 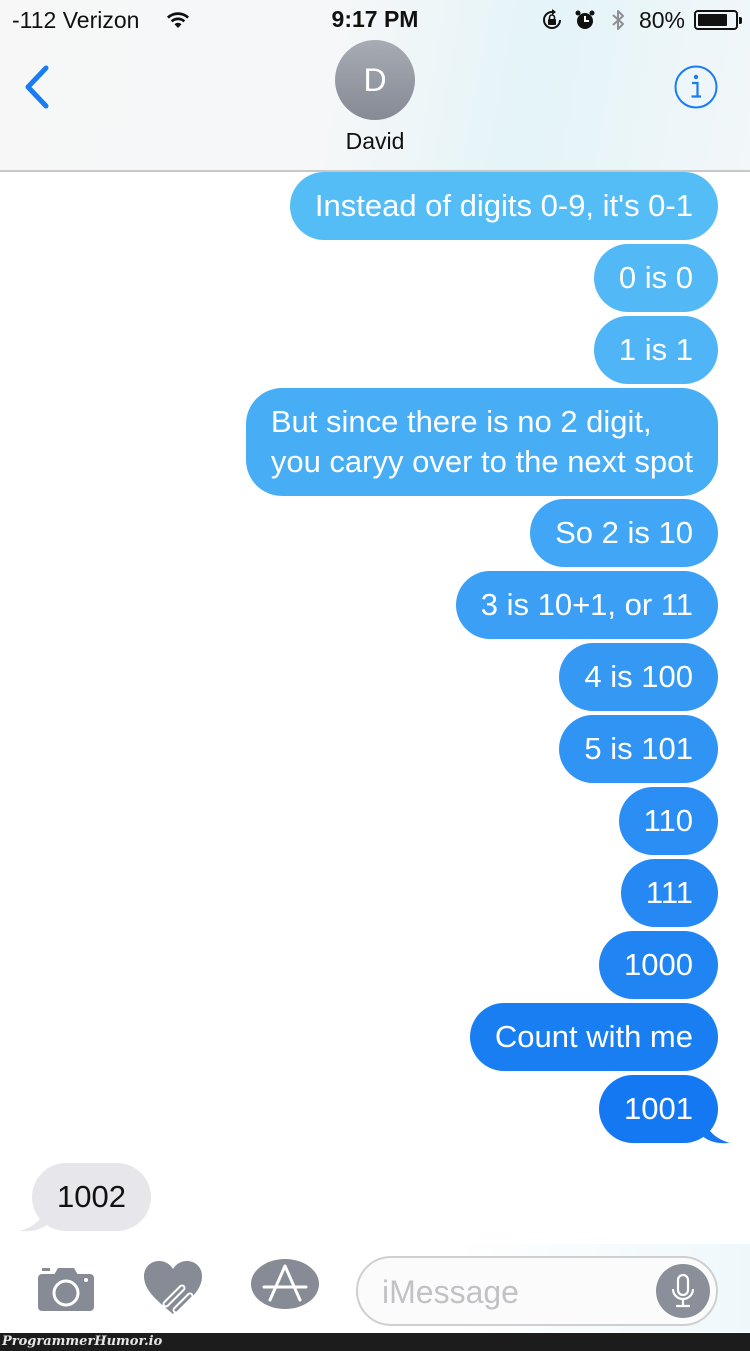 What do you see at coordinates (375, 80) in the screenshot?
I see `avatar: D` at bounding box center [375, 80].